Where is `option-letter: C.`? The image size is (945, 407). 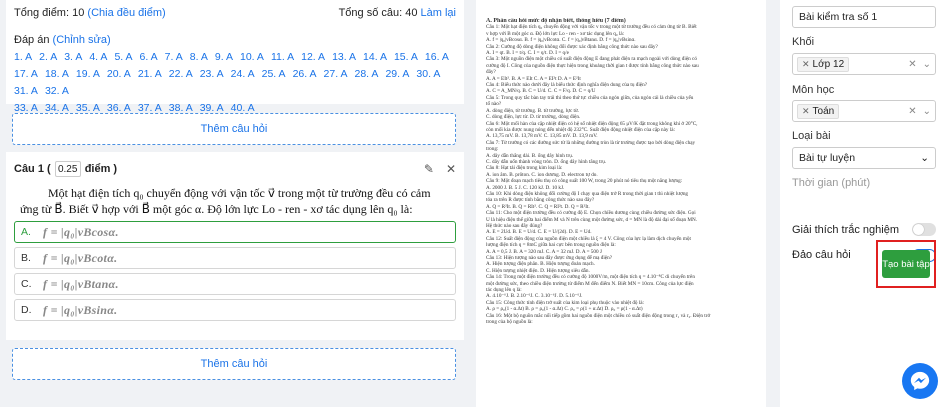
option-letter: C. is located at coordinates (26, 284).